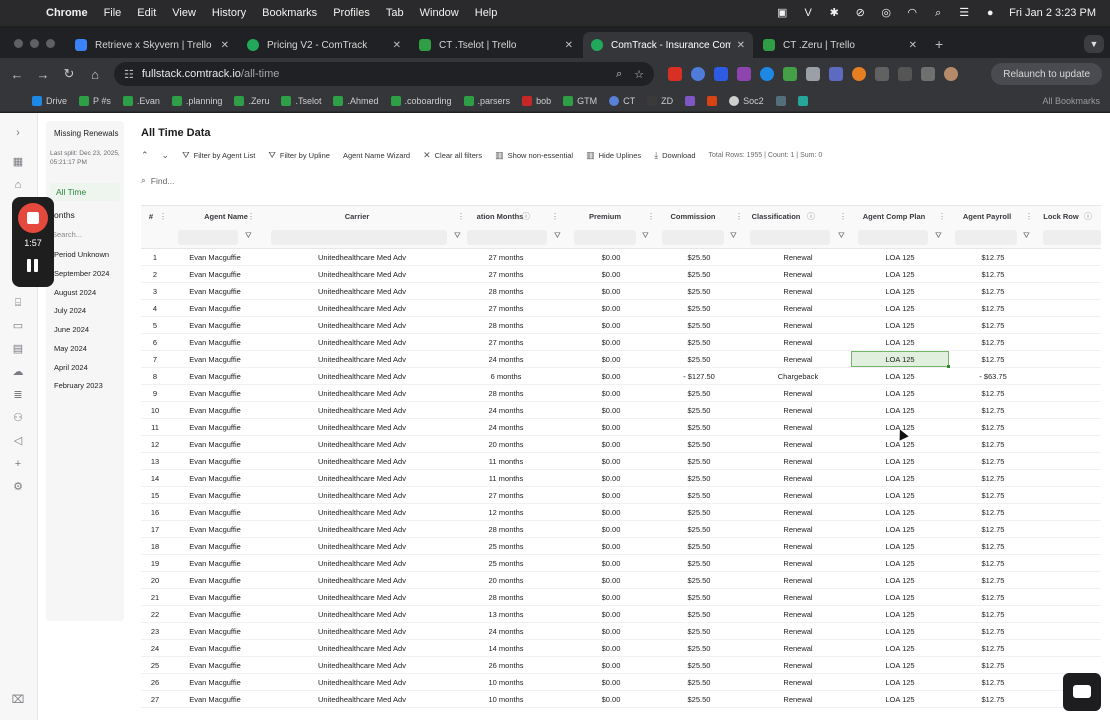 The width and height of the screenshot is (1110, 720). What do you see at coordinates (811, 217) in the screenshot?
I see `info-icon: ⓘ` at bounding box center [811, 217].